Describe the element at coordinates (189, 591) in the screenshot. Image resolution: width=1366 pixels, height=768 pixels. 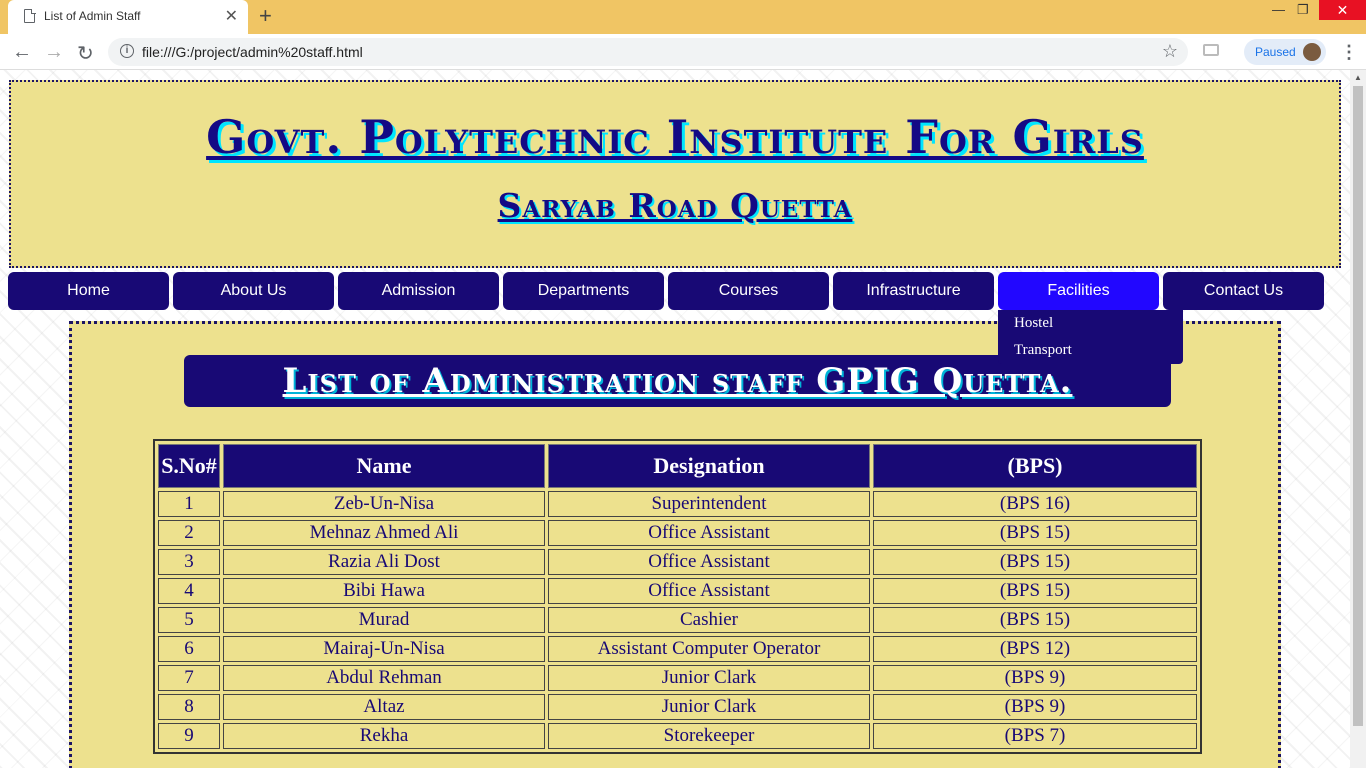
I see `cell-sno: 4` at that location.